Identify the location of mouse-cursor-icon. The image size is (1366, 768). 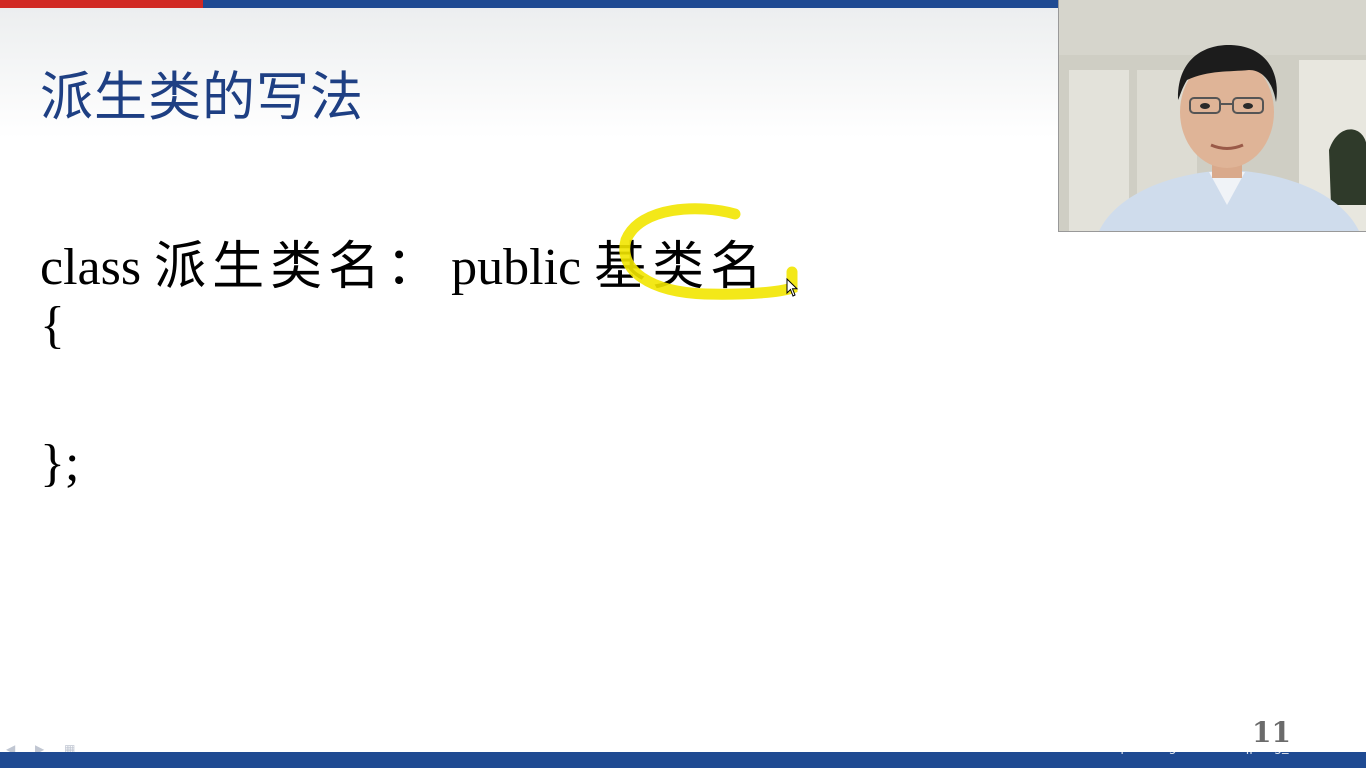
(792, 287).